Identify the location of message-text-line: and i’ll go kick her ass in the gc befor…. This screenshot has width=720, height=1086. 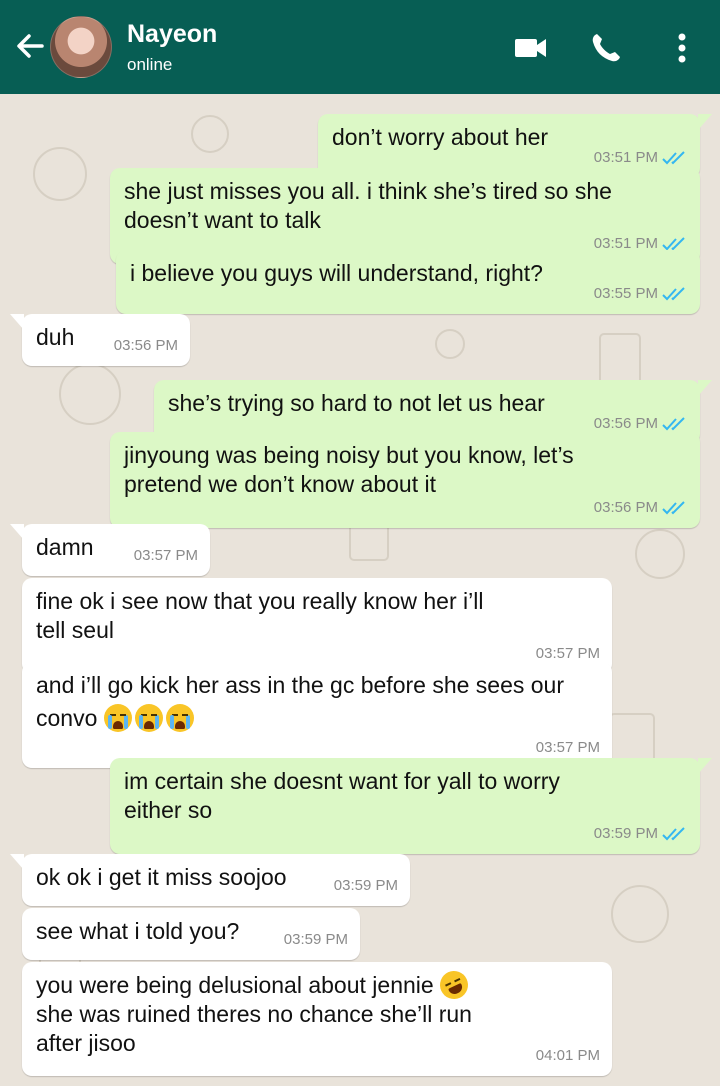
(300, 685).